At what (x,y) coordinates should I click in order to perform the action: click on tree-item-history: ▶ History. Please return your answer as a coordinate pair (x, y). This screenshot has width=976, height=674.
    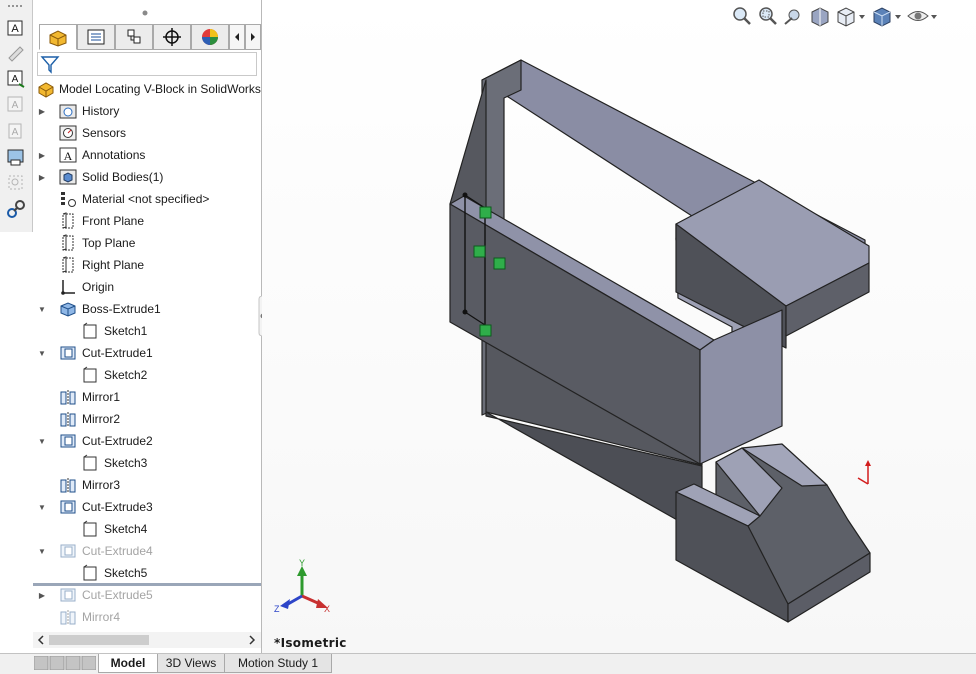
    Looking at the image, I should click on (147, 111).